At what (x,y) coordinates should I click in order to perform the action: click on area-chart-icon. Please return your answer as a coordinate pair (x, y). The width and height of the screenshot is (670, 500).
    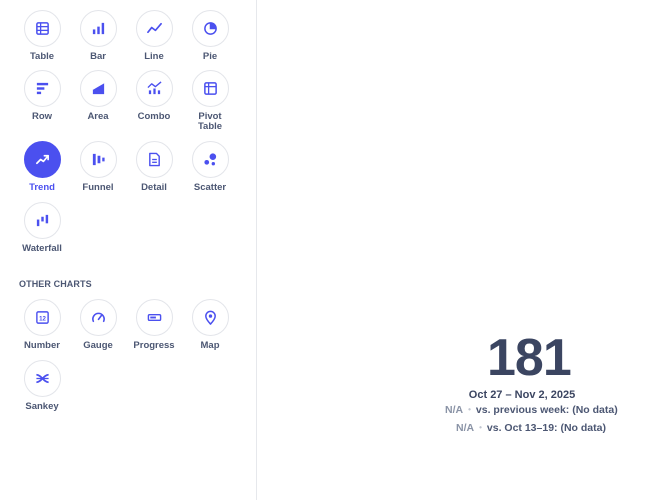
    Looking at the image, I should click on (98, 88).